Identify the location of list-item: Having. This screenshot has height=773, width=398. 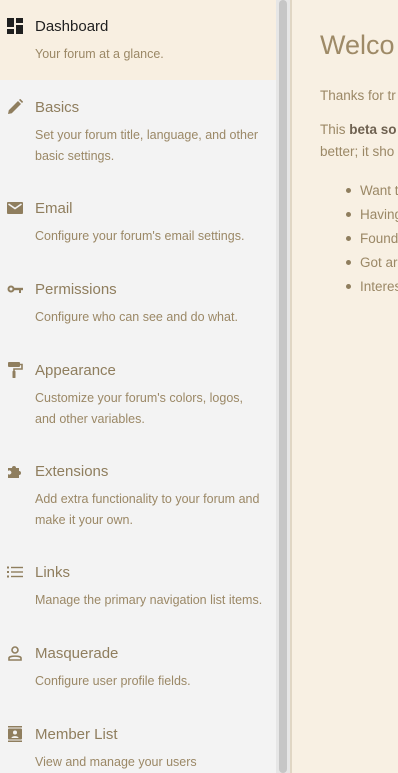
(372, 218).